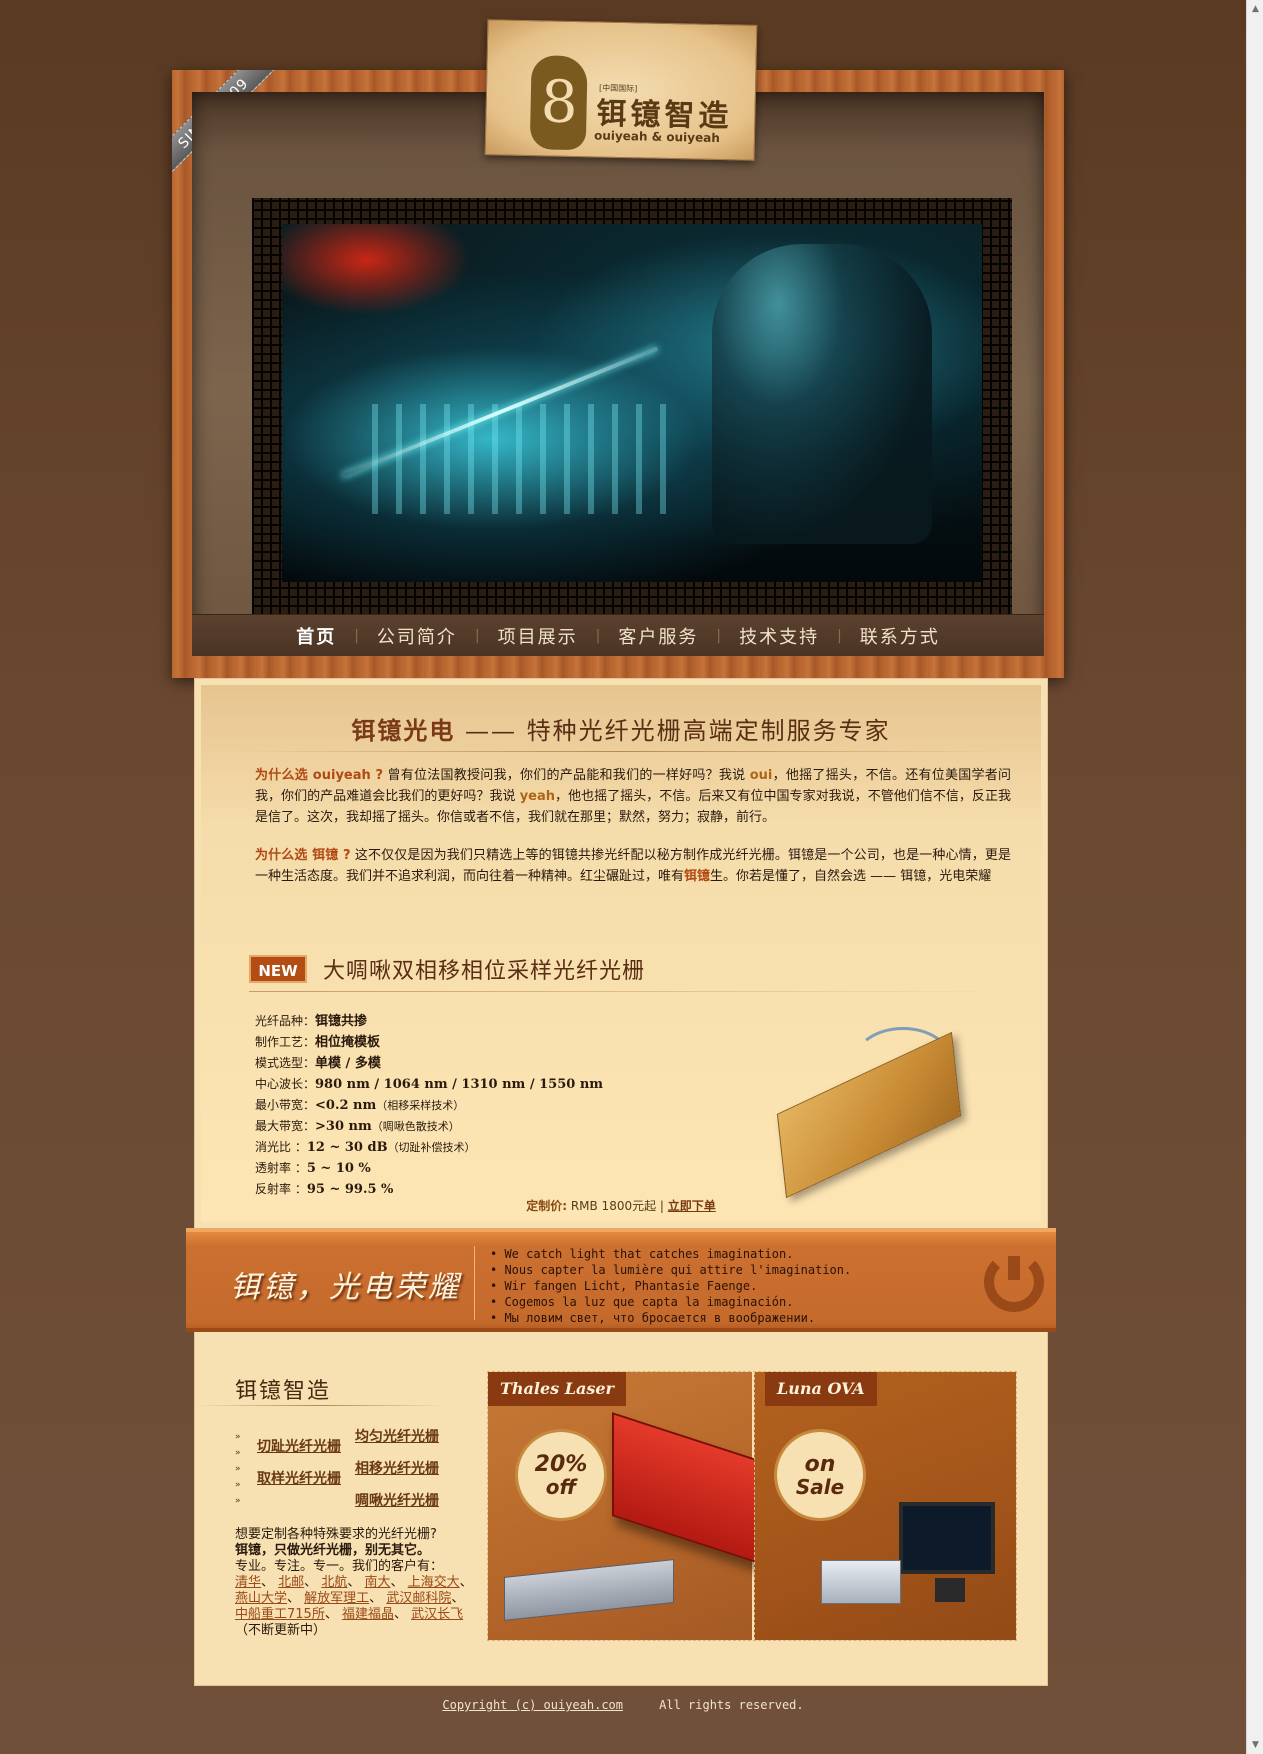 This screenshot has height=1754, width=1263. Describe the element at coordinates (697, 876) in the screenshot. I see `para2-accent: 铒镱` at that location.